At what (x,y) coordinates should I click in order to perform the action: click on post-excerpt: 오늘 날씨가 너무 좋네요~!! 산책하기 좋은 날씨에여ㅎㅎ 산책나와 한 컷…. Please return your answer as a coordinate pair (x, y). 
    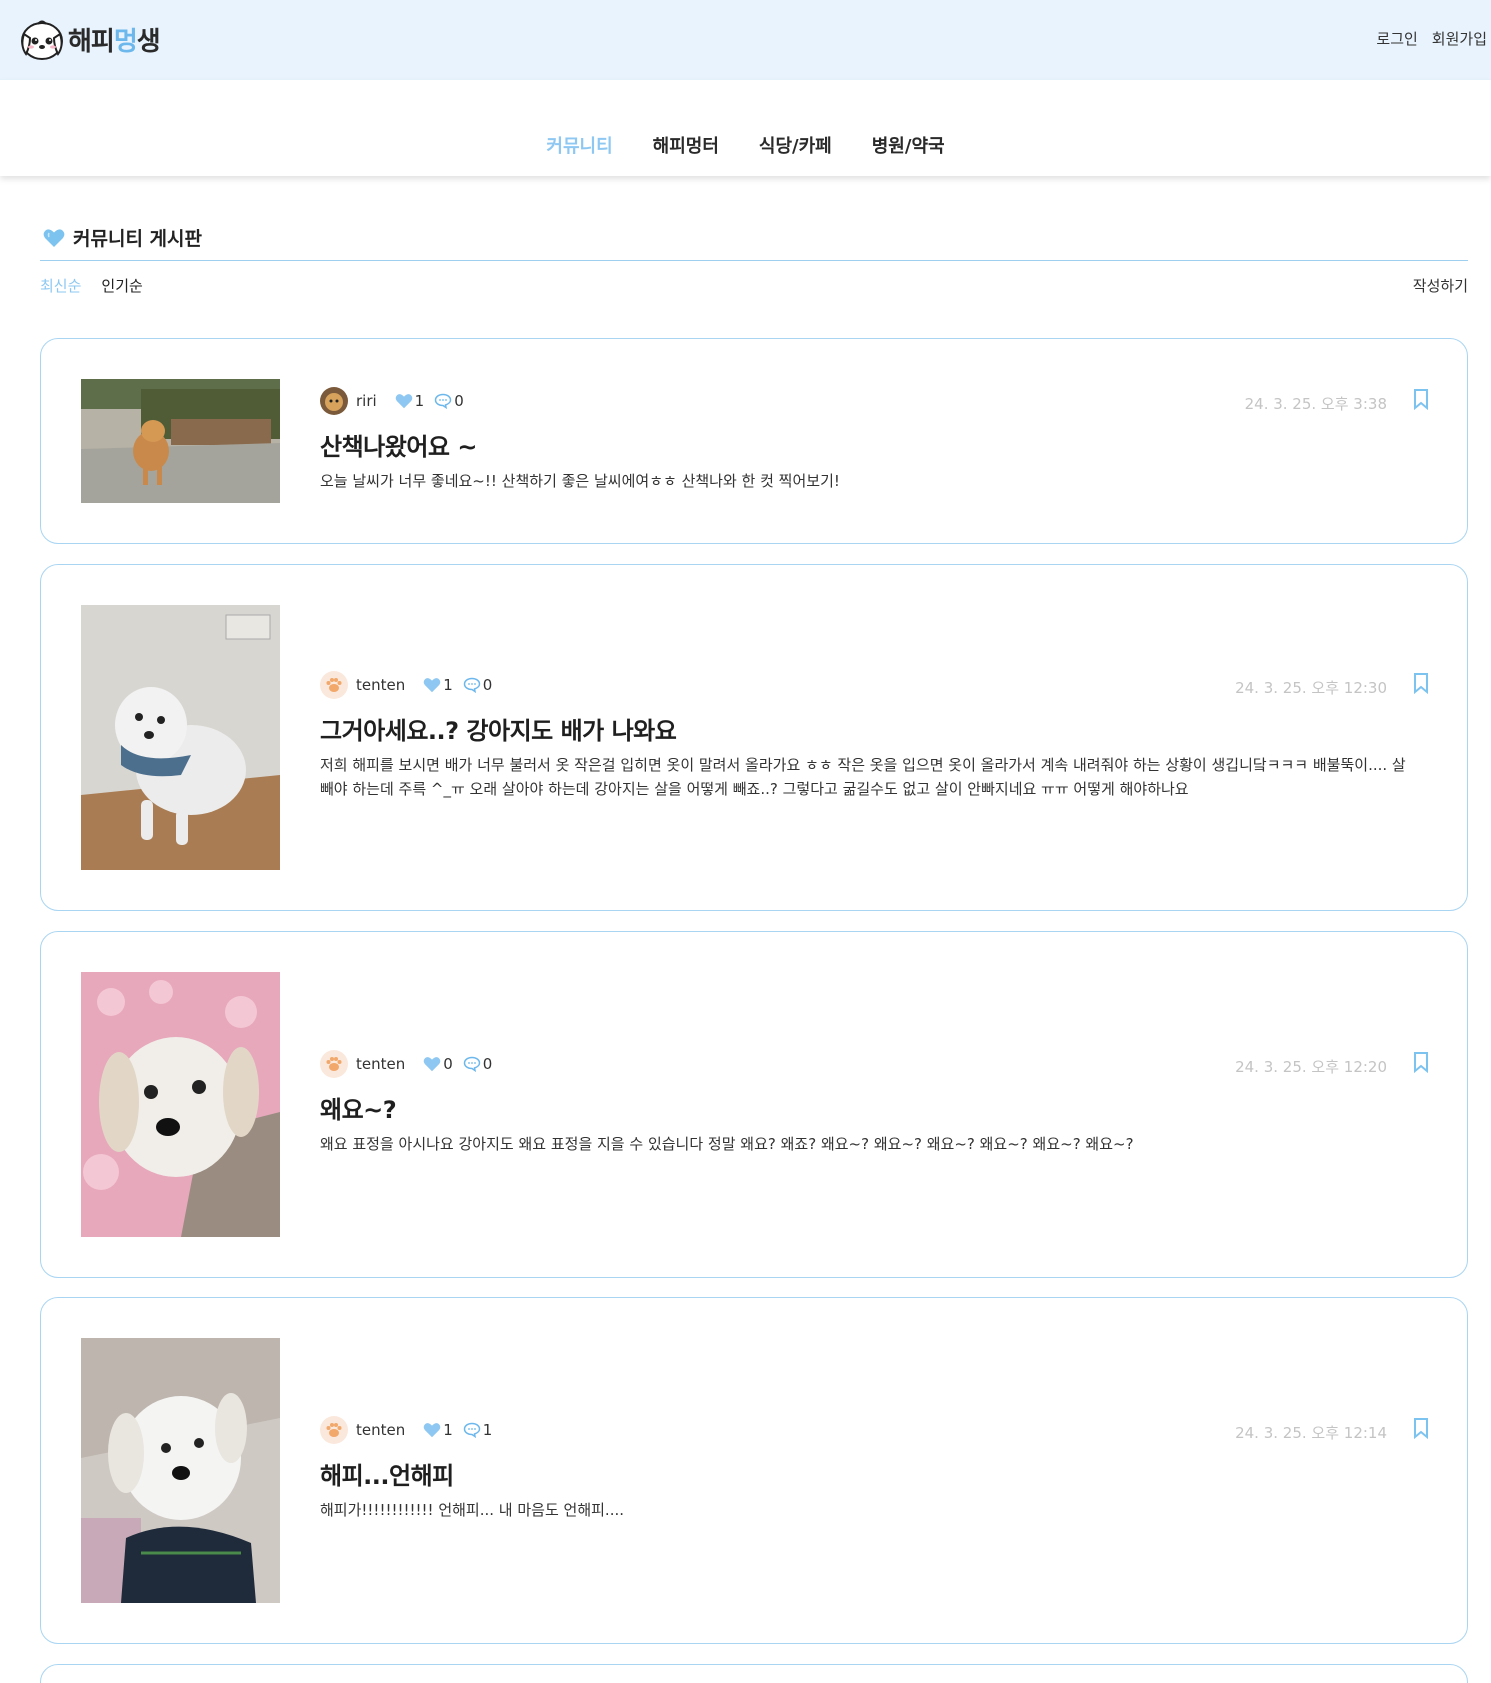
    Looking at the image, I should click on (869, 481).